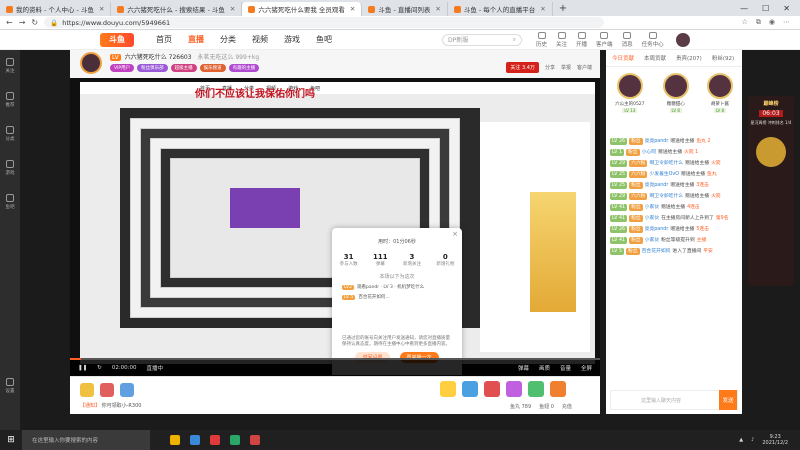  What do you see at coordinates (550, 67) in the screenshot?
I see `share-button: 分享` at bounding box center [550, 67].